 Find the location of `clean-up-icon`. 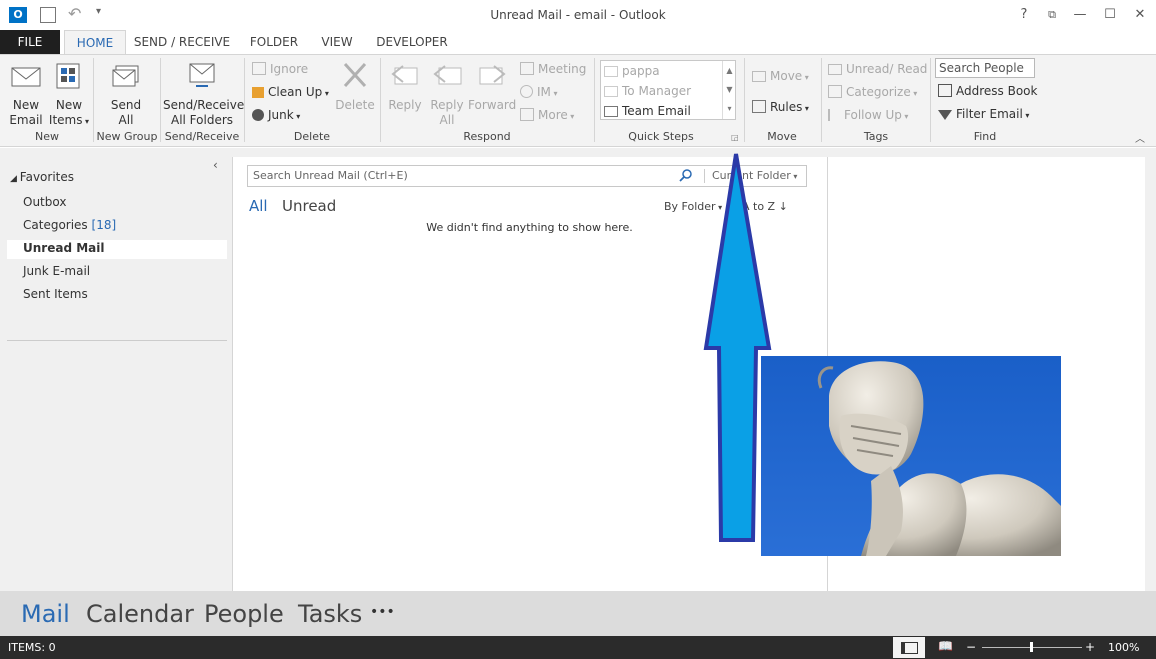

clean-up-icon is located at coordinates (258, 92).